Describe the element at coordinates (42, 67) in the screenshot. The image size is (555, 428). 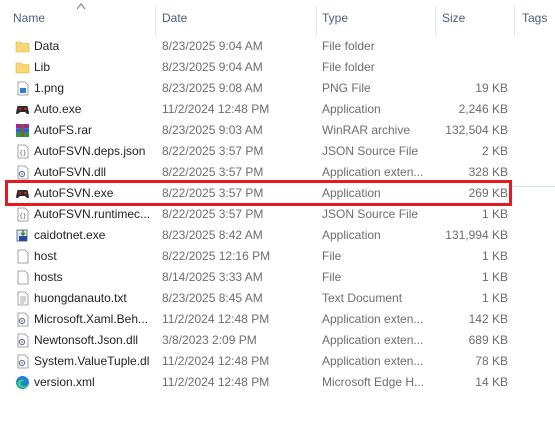
I see `file-name: Lib` at that location.